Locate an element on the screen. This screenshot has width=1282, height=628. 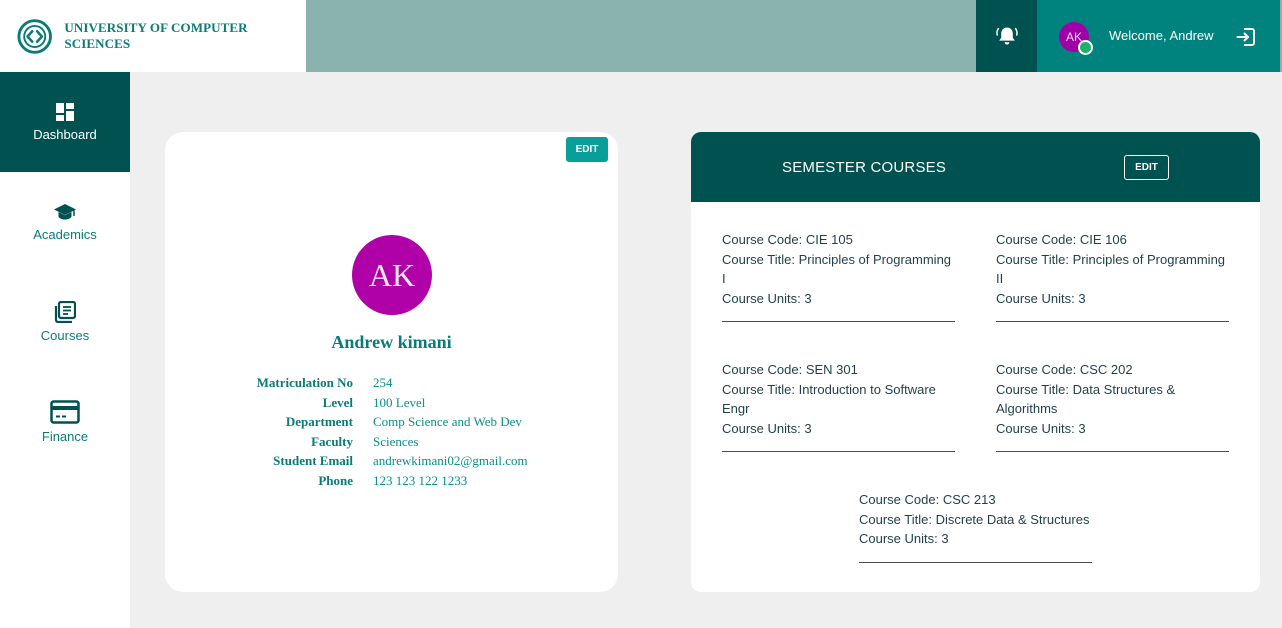
welcome-message: Welcome, Andrew is located at coordinates (1161, 35).